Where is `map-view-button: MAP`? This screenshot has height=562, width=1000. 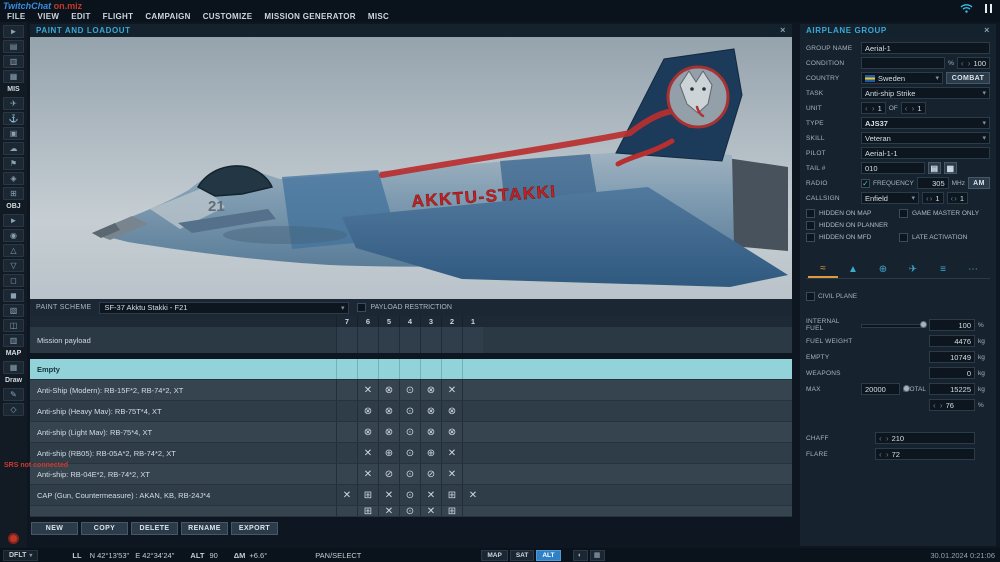 map-view-button: MAP is located at coordinates (494, 555).